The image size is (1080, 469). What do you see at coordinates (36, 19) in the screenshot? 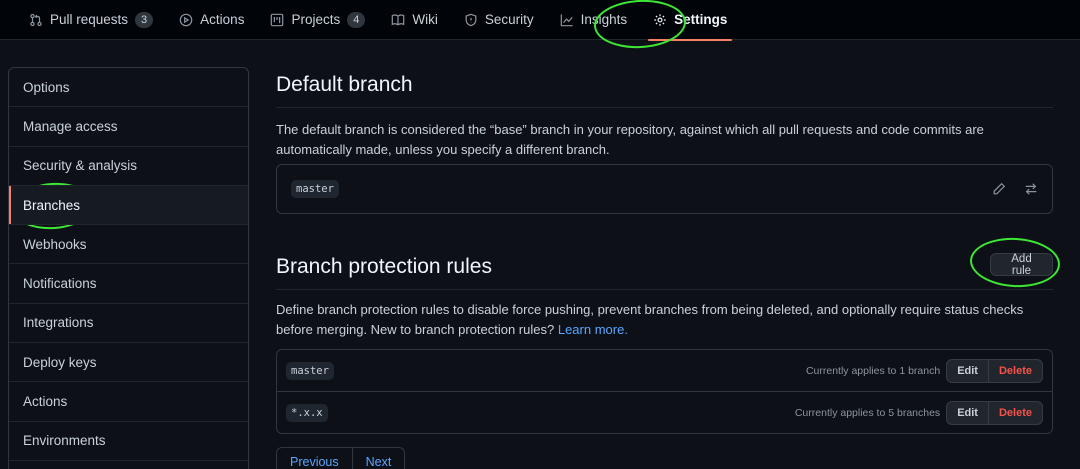
I see `git-pull-request-icon` at bounding box center [36, 19].